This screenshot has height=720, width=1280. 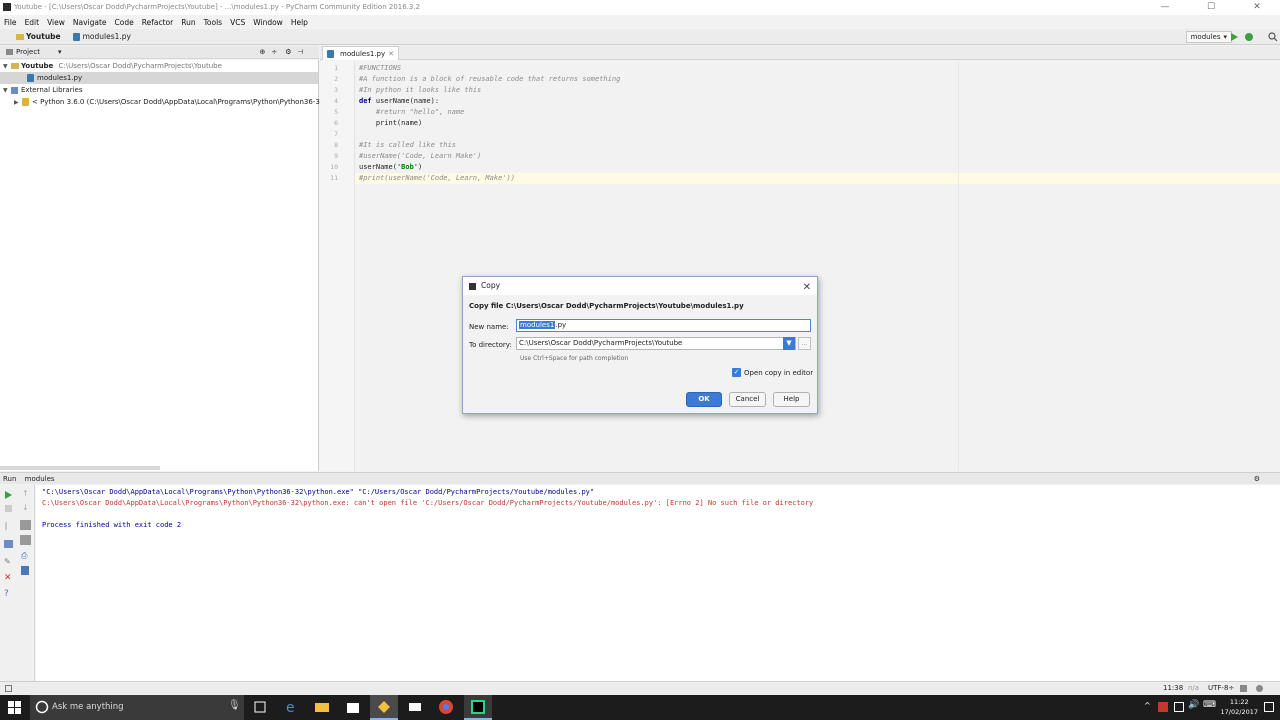 I want to click on file-encoding: UTF-8÷, so click(x=1221, y=688).